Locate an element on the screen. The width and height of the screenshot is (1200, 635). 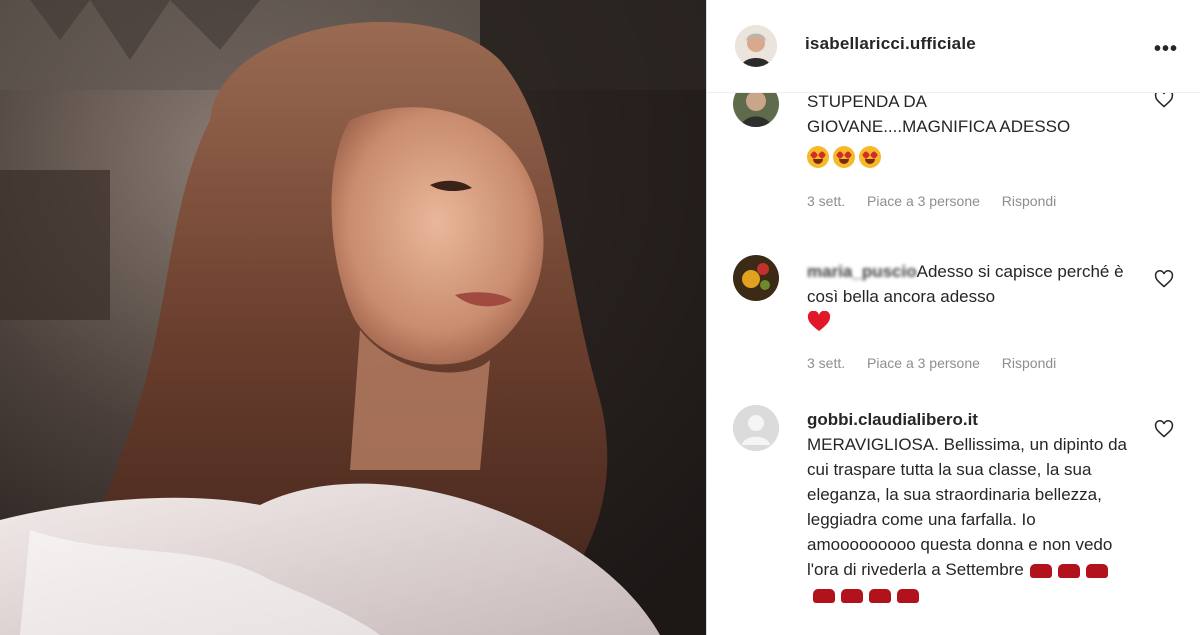
post-header: isabellaricci.ufficiale ••• is located at coordinates (953, 46).